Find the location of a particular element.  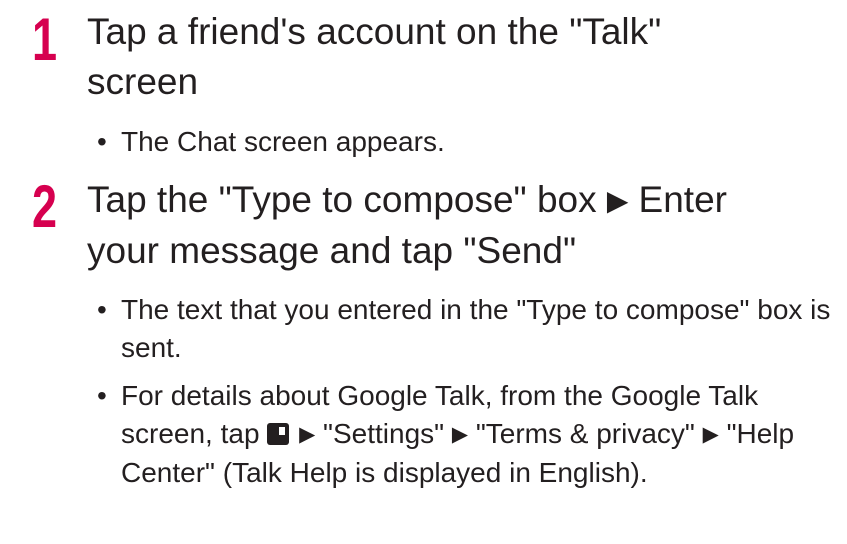

step-2-title-line2: your message and tap "Send" is located at coordinates (332, 250).